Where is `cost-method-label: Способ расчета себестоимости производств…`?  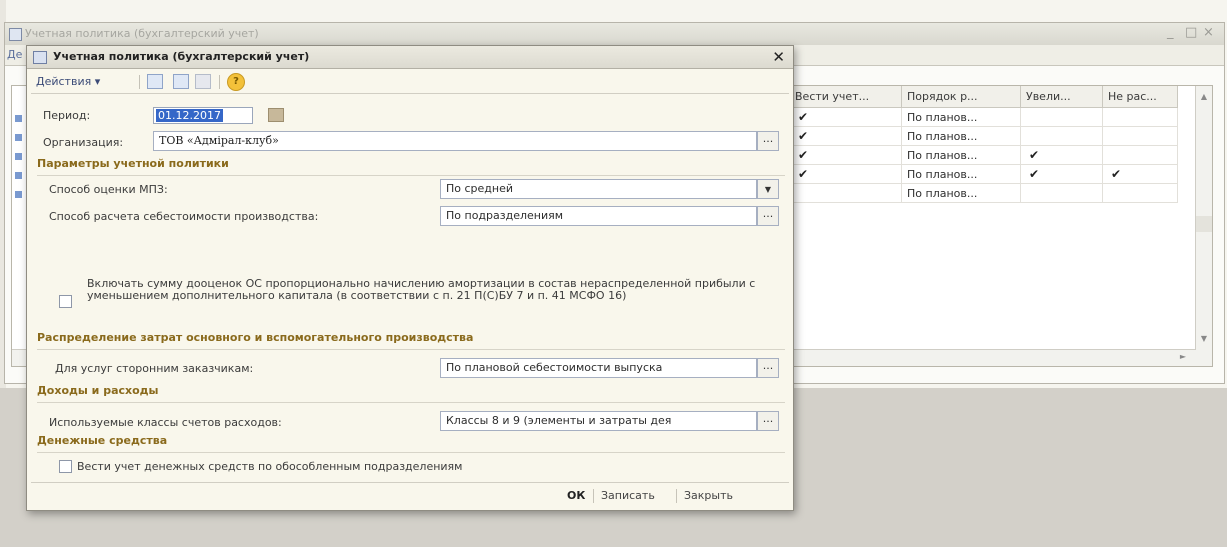
cost-method-label: Способ расчета себестоимости производств… is located at coordinates (184, 216).